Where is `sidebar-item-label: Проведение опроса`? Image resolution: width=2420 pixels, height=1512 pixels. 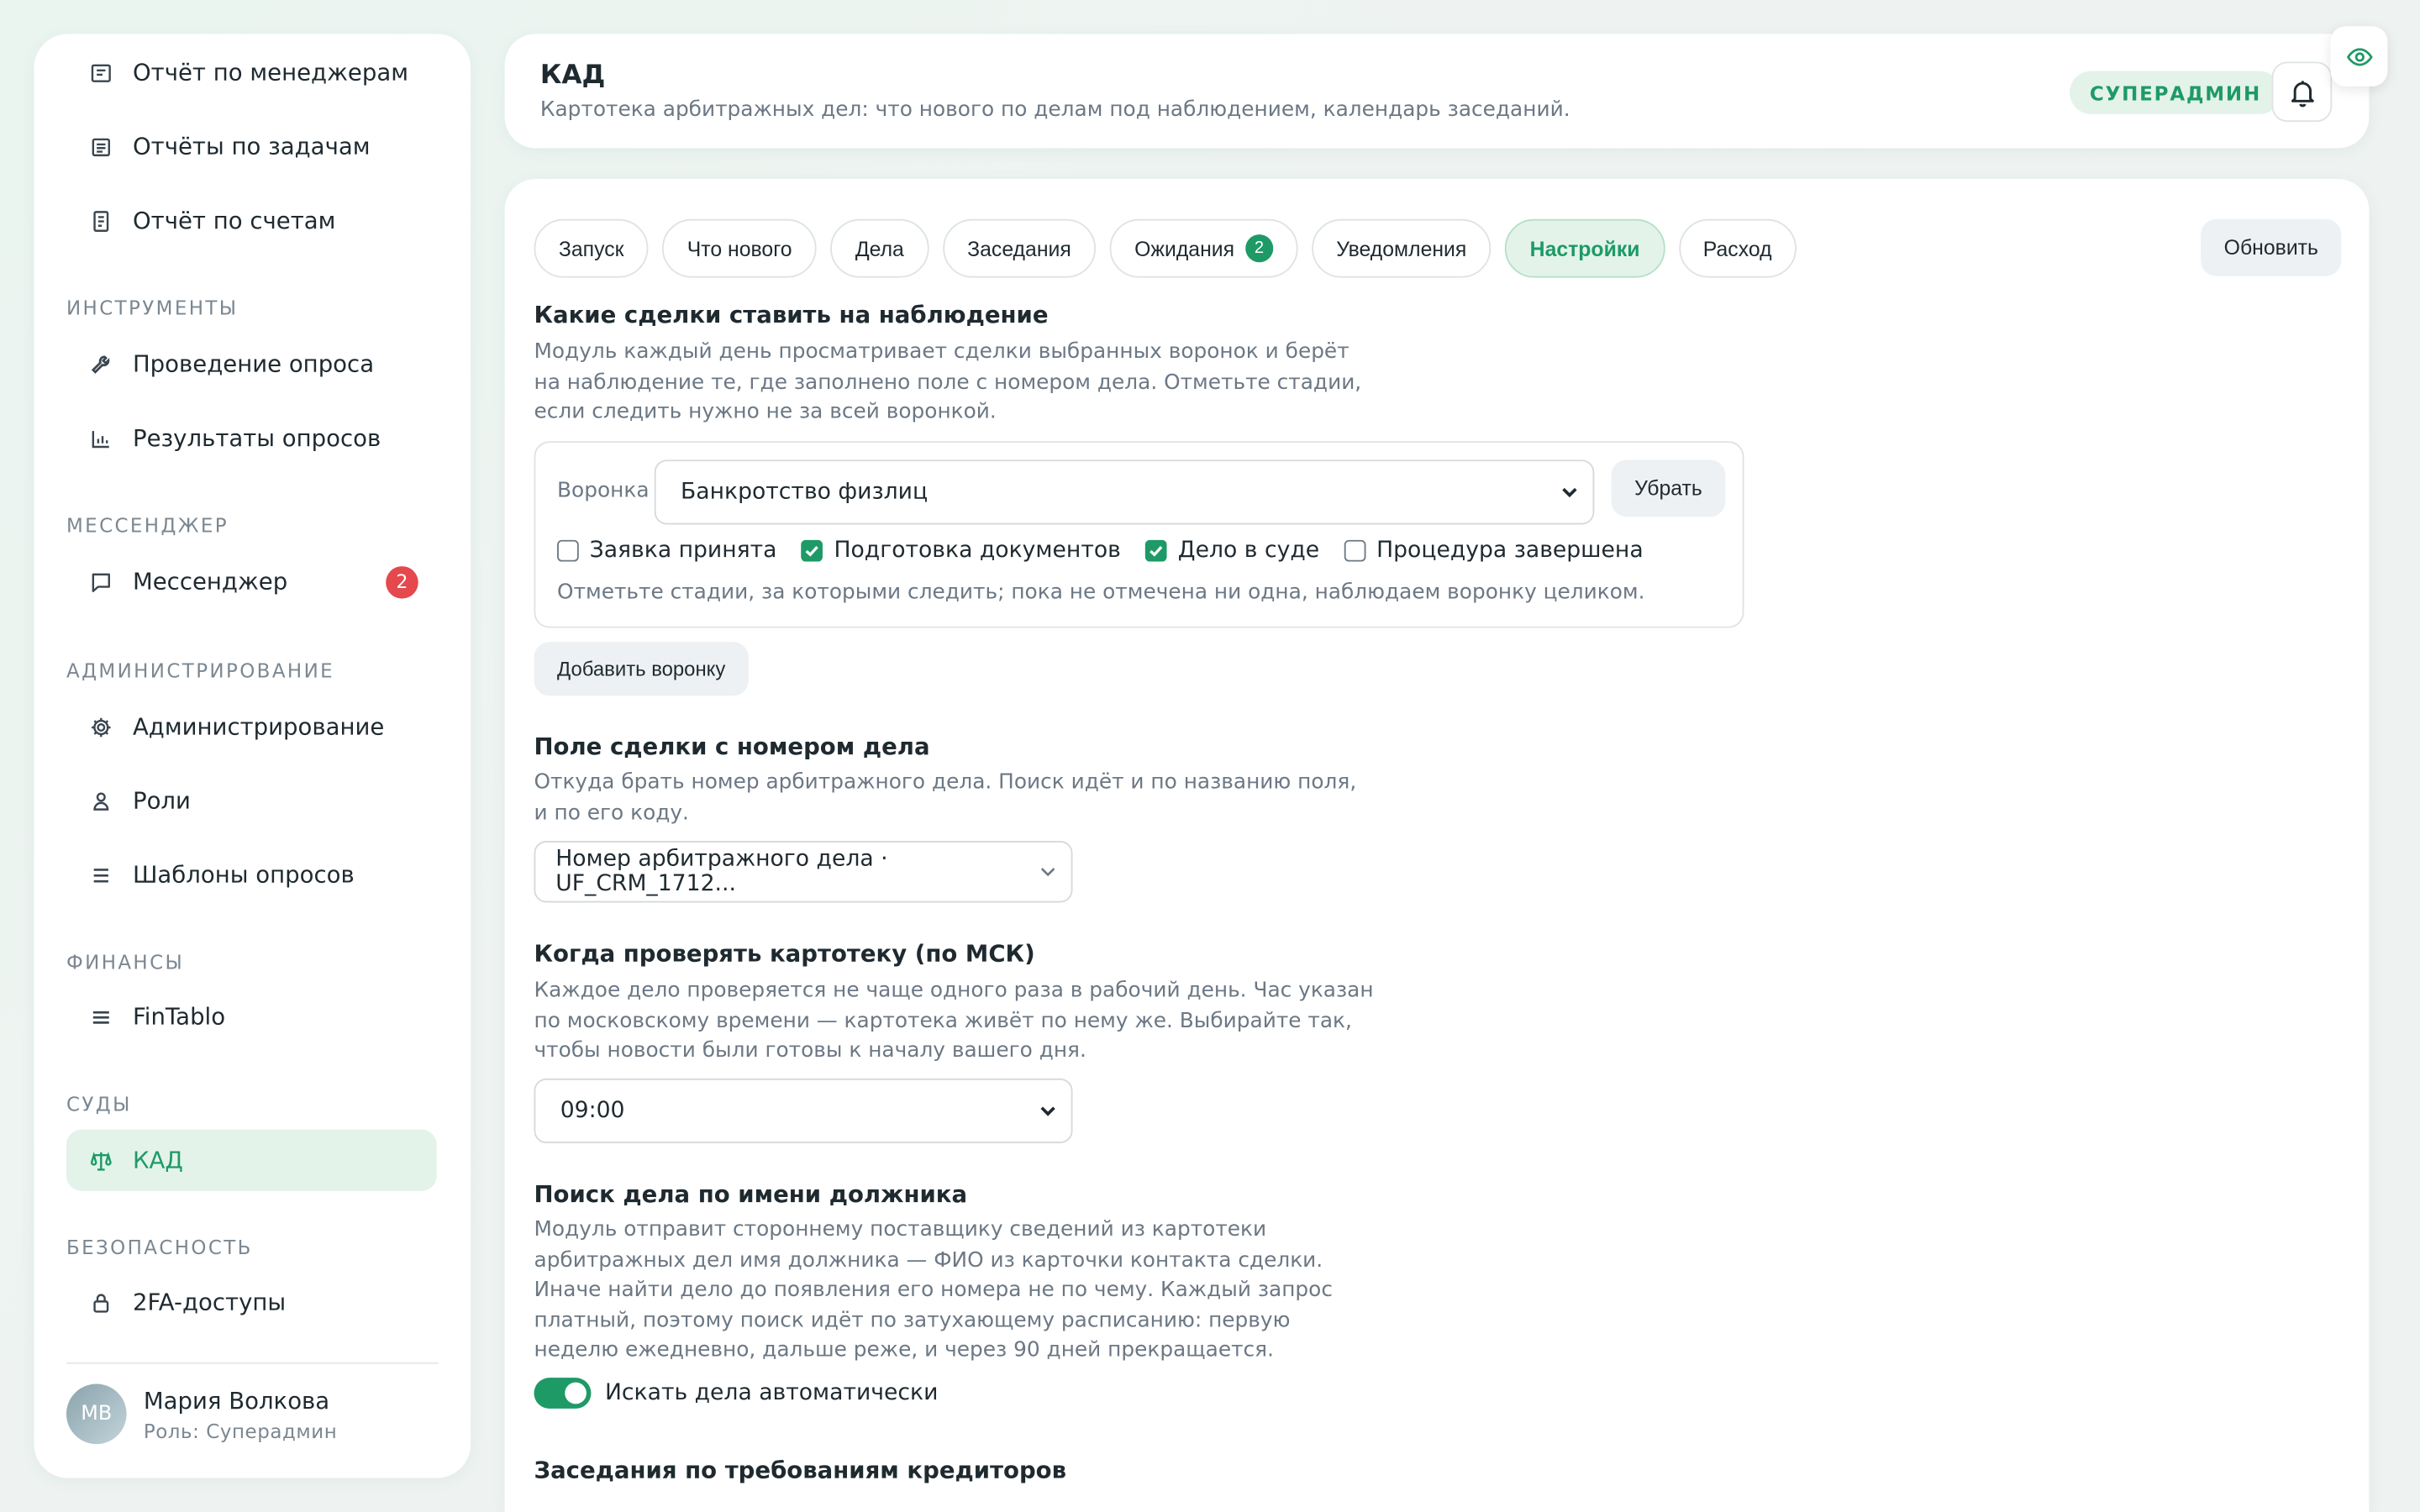 sidebar-item-label: Проведение опроса is located at coordinates (254, 363).